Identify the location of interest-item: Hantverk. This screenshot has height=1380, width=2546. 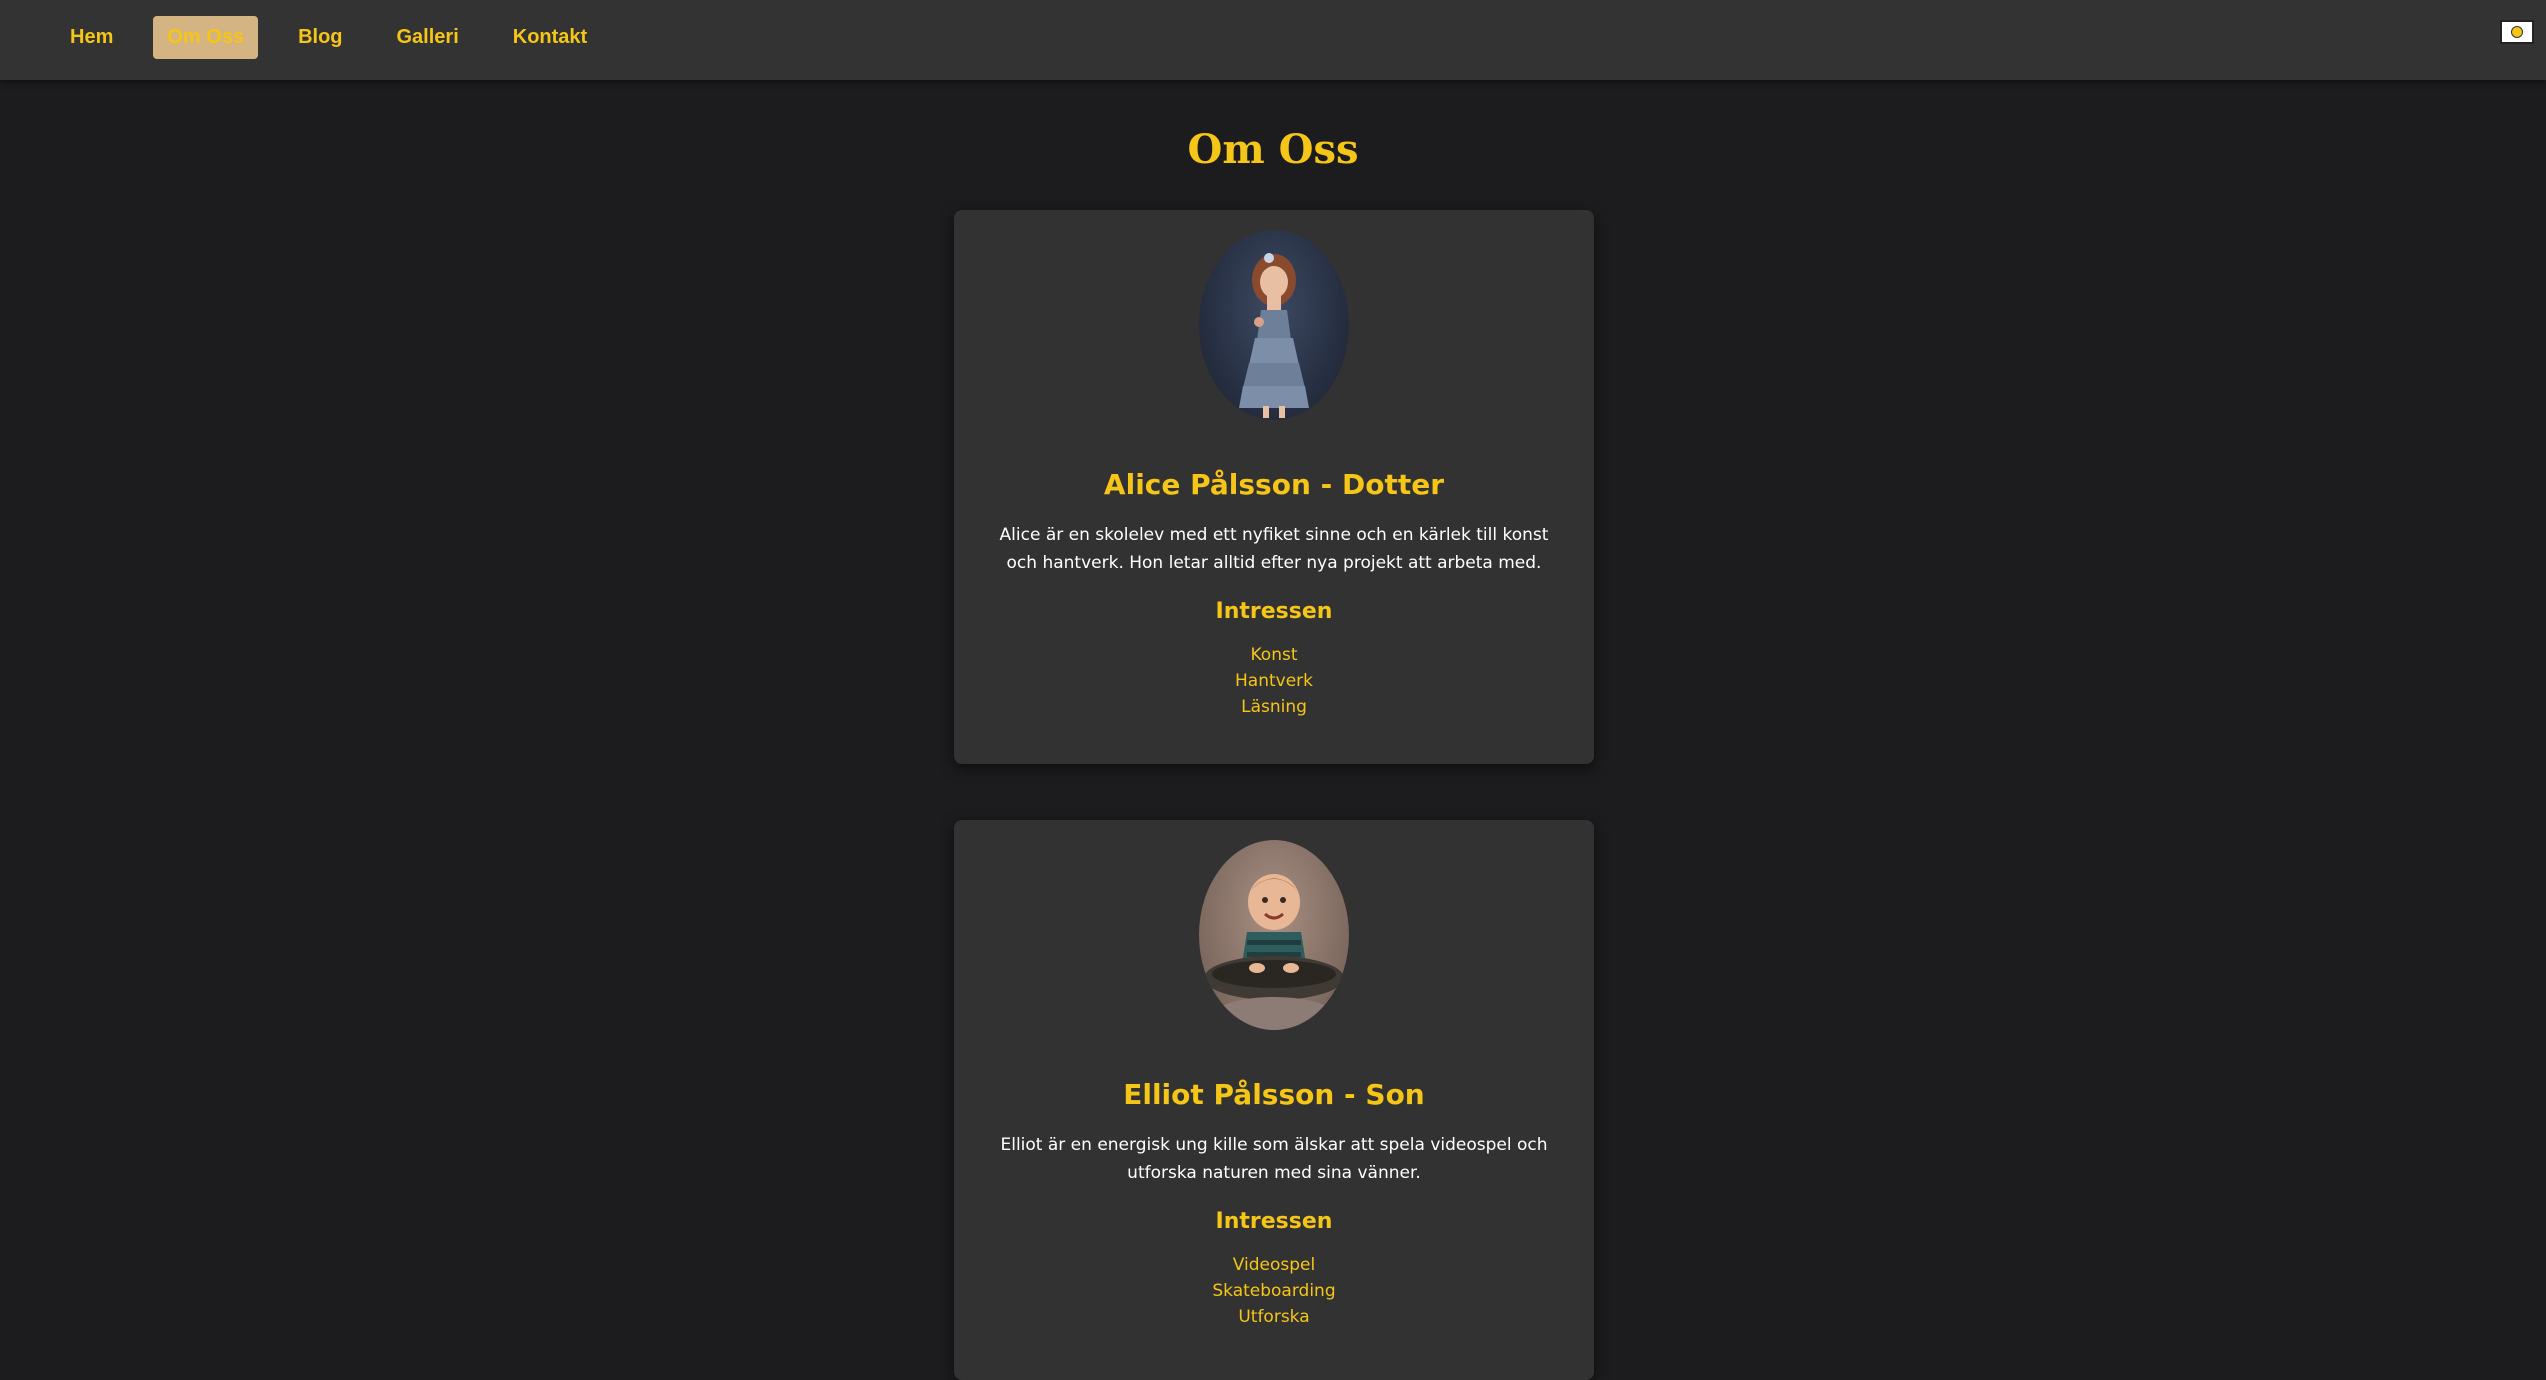
(1274, 681).